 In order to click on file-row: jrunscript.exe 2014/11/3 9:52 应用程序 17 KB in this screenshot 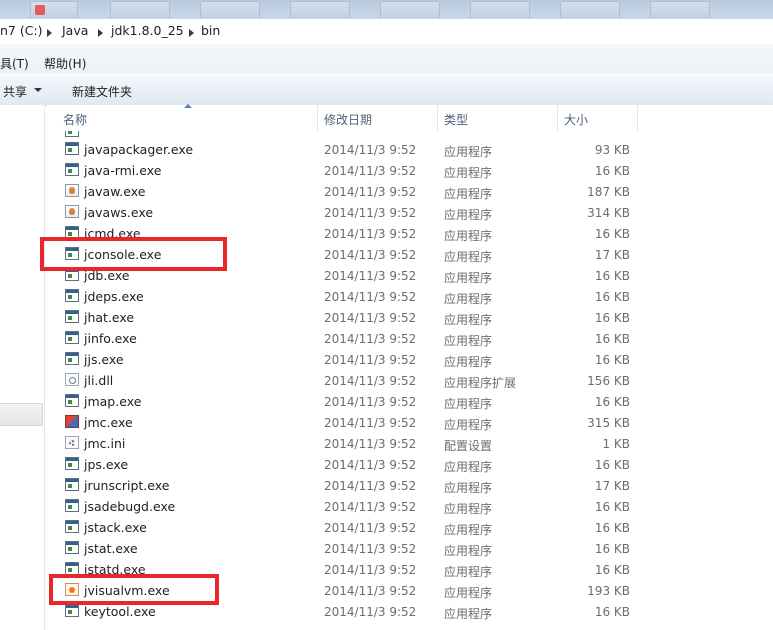, I will do `click(342, 485)`.